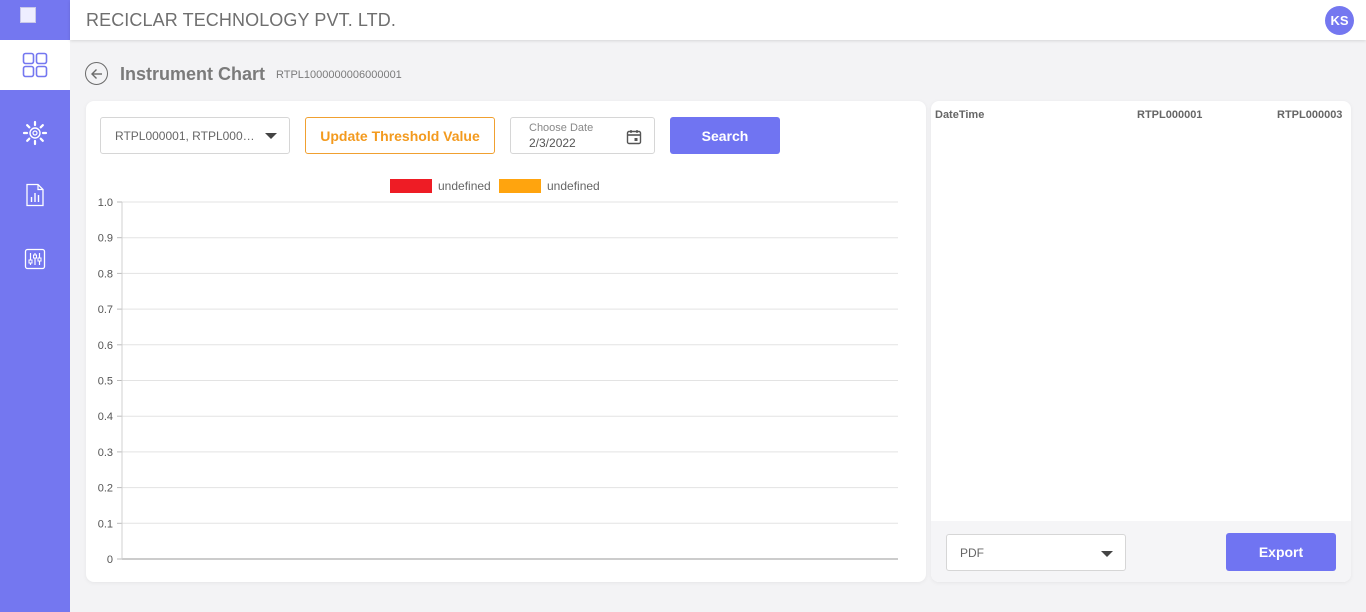 The width and height of the screenshot is (1366, 612). What do you see at coordinates (105, 346) in the screenshot?
I see `y-tick-label-4: 0.6` at bounding box center [105, 346].